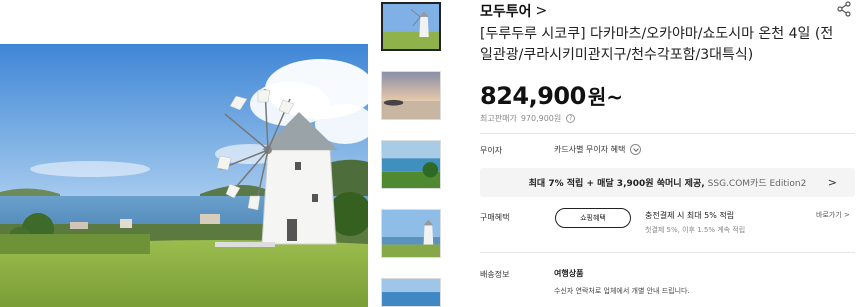  I want to click on shipping-label: 배송정보, so click(495, 274).